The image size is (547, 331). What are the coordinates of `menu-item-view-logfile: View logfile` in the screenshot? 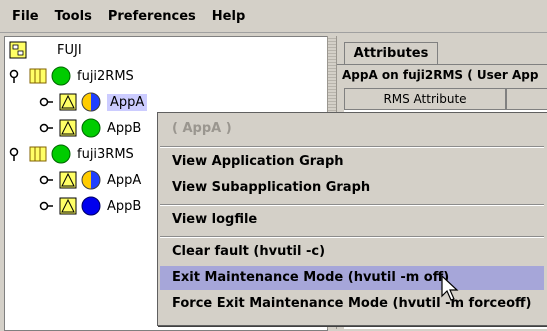 It's located at (352, 220).